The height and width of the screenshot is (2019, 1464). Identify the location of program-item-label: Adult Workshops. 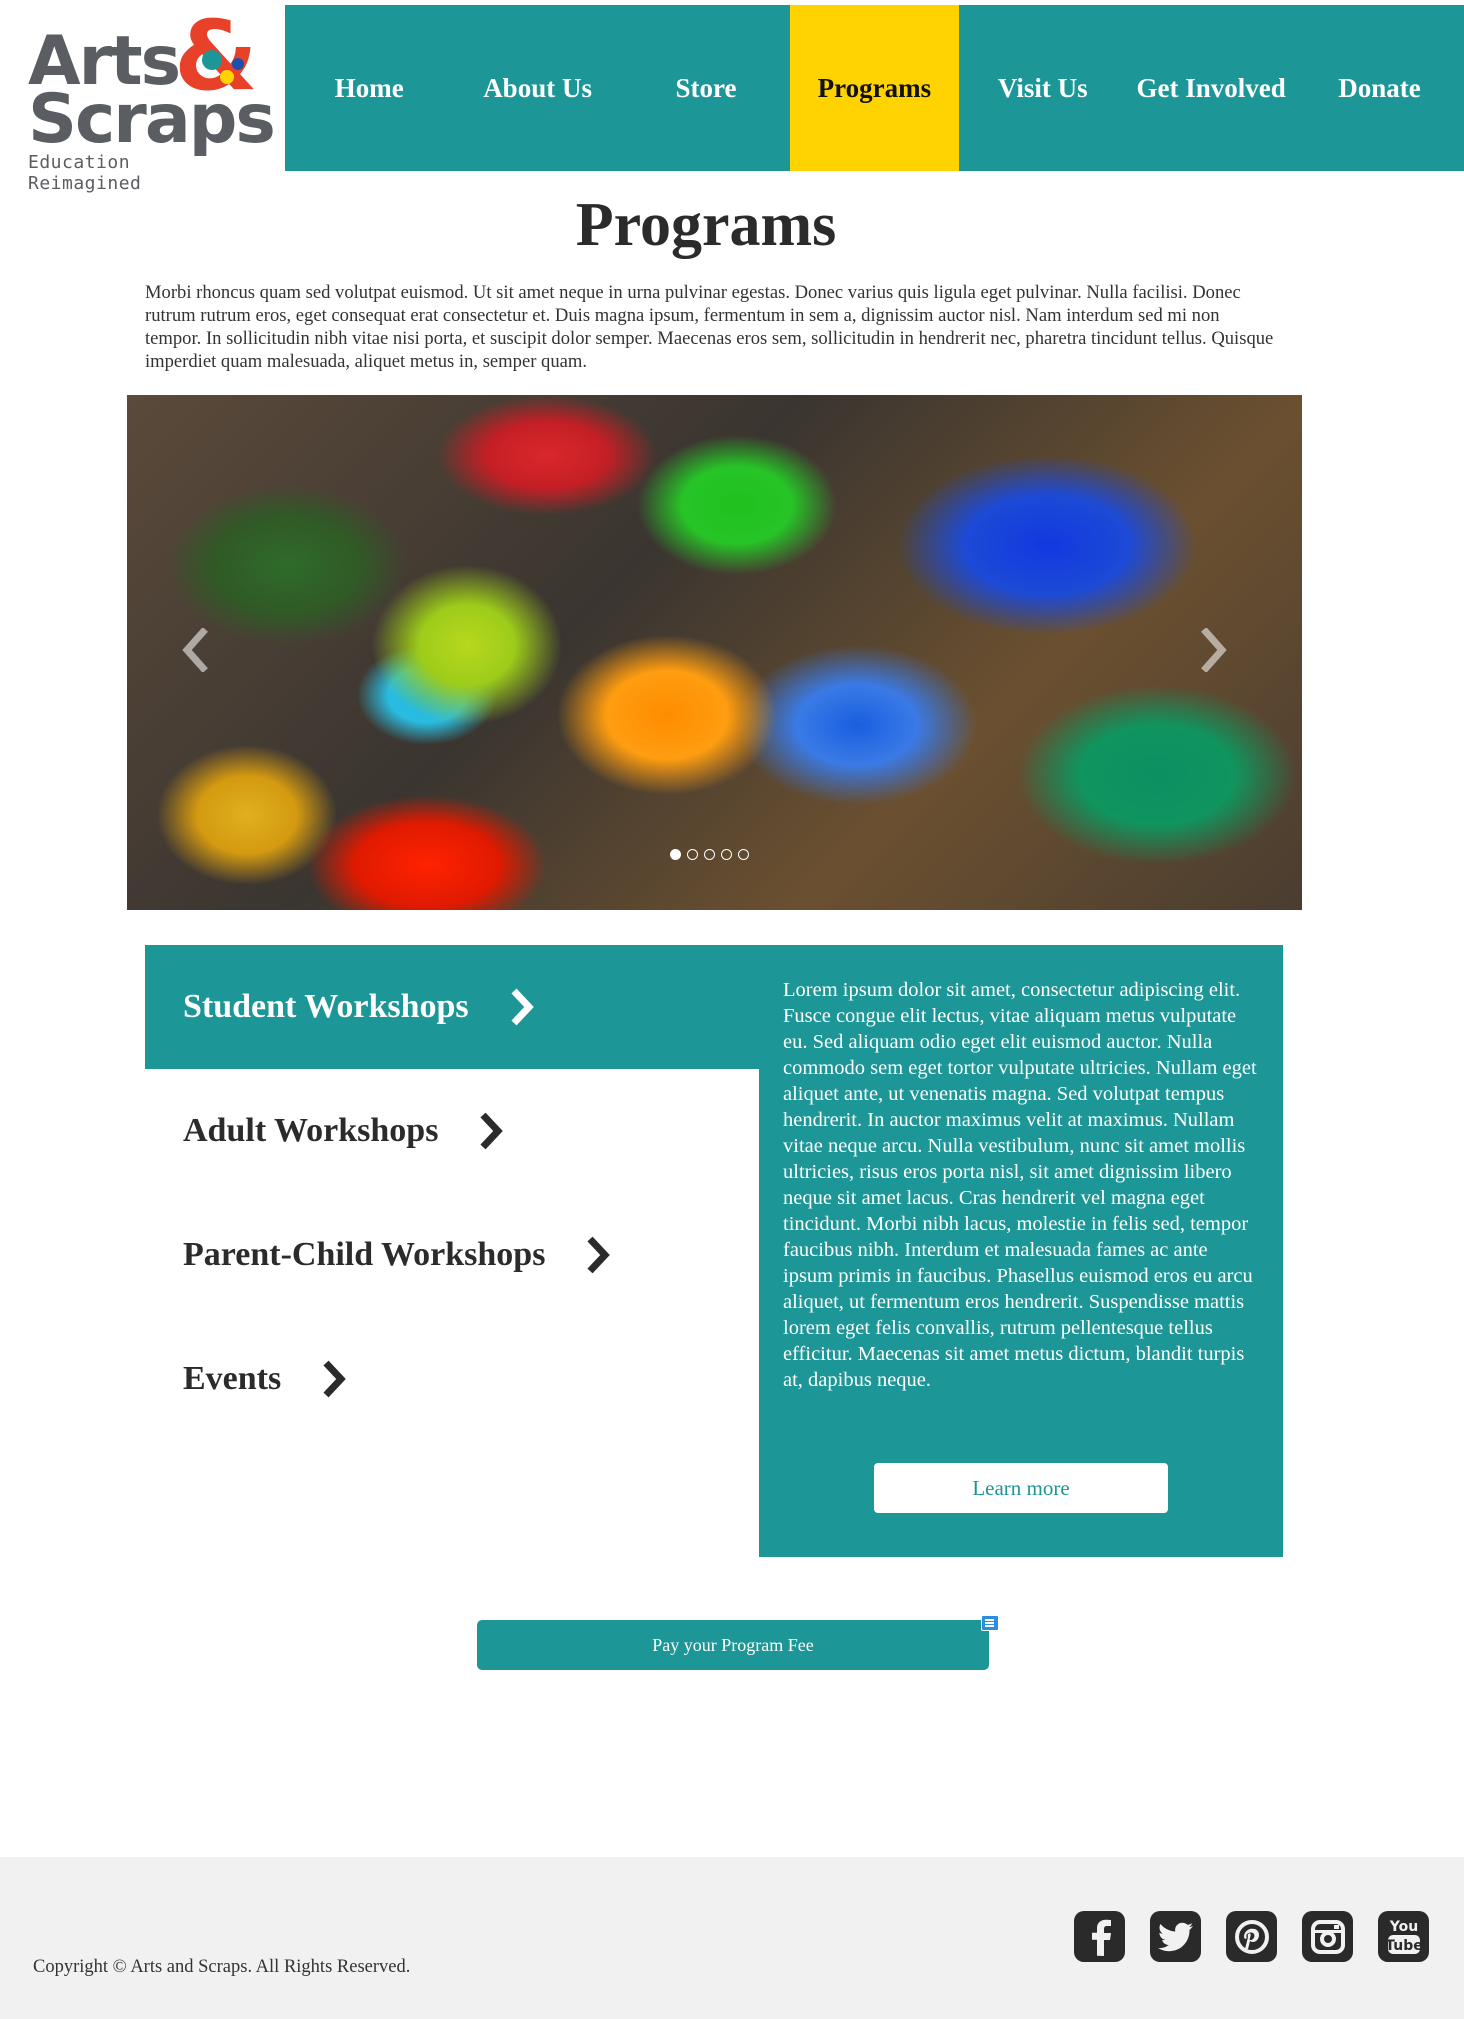
(311, 1130).